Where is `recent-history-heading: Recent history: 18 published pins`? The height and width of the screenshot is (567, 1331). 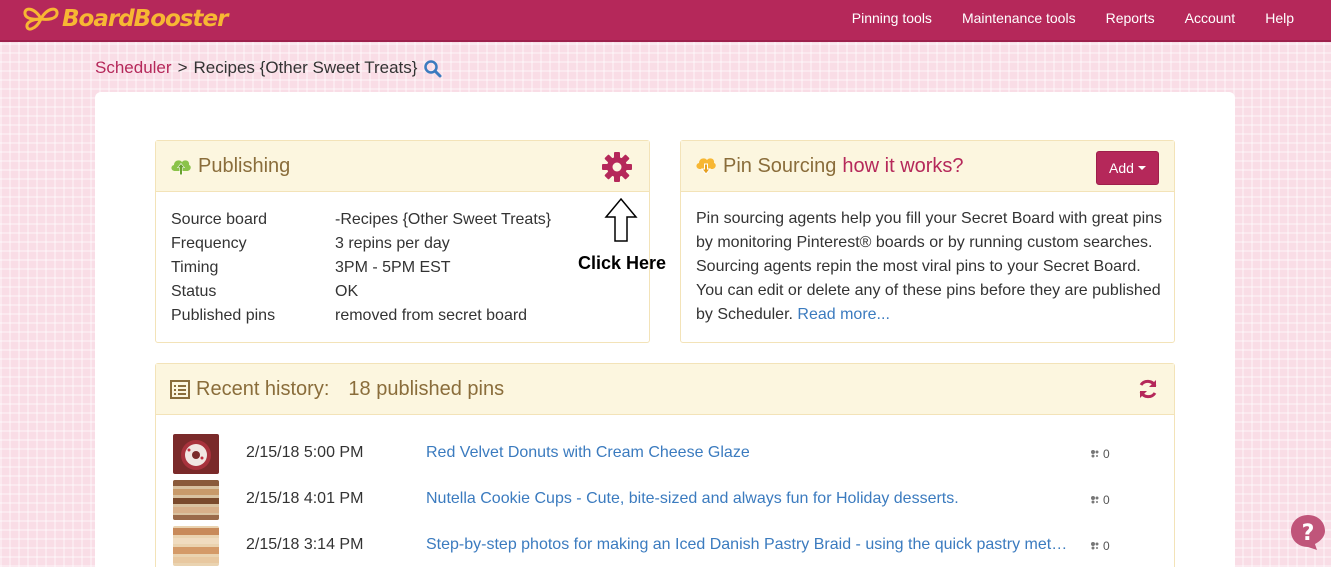
recent-history-heading: Recent history: 18 published pins is located at coordinates (665, 389).